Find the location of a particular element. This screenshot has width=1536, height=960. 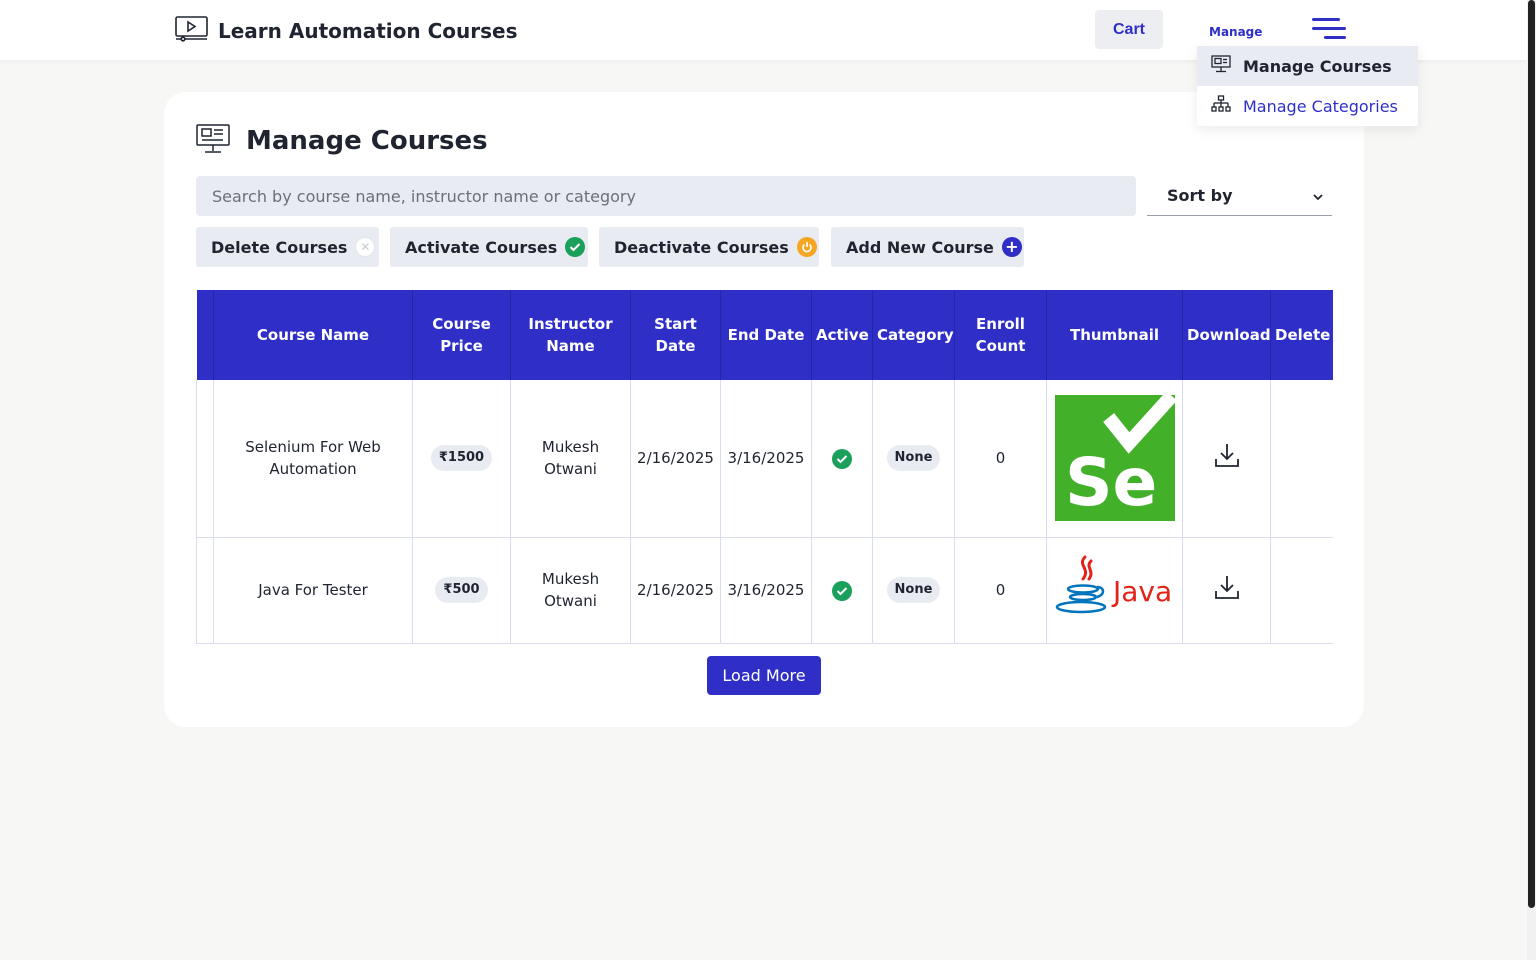

menu-item-manage-courses: Manage Courses is located at coordinates (1307, 66).